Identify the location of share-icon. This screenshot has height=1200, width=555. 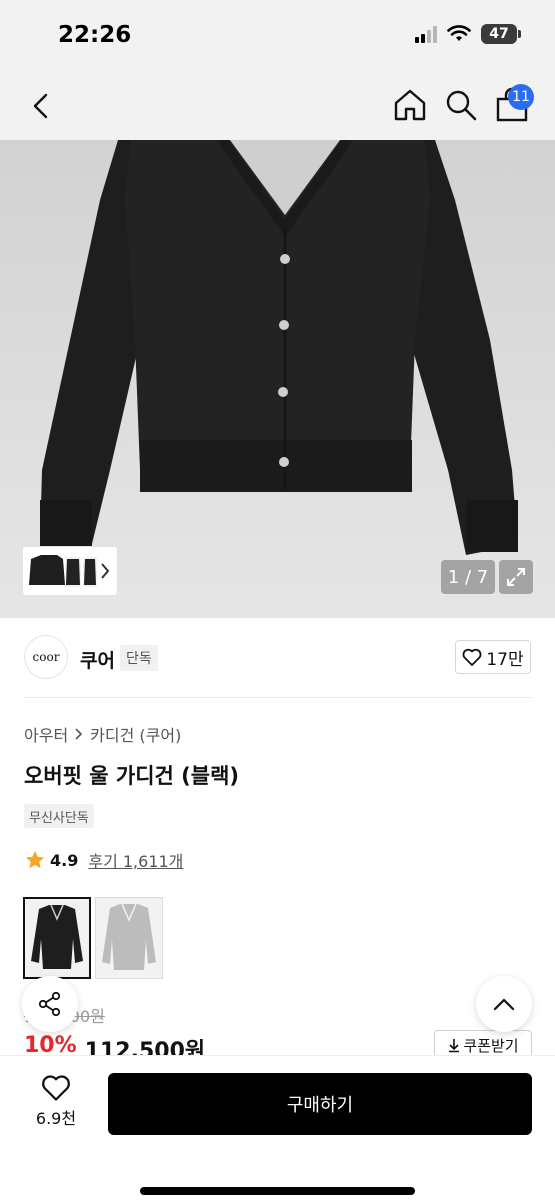
(49, 1004).